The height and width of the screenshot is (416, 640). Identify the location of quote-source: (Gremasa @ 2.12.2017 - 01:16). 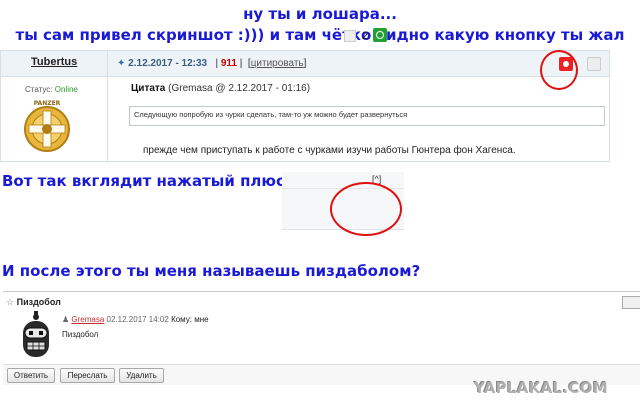
(239, 88).